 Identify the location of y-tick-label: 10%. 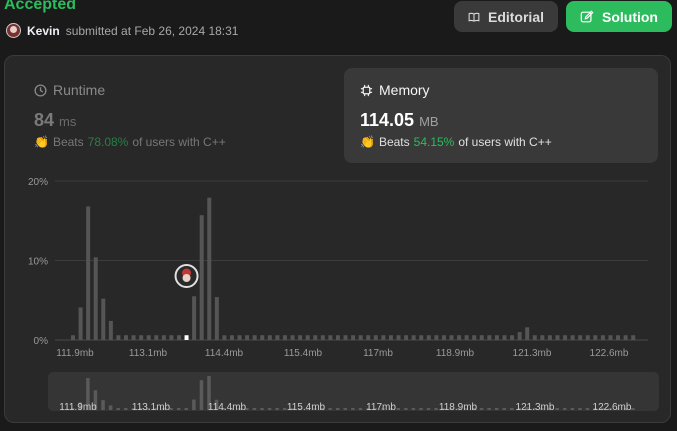
(38, 262).